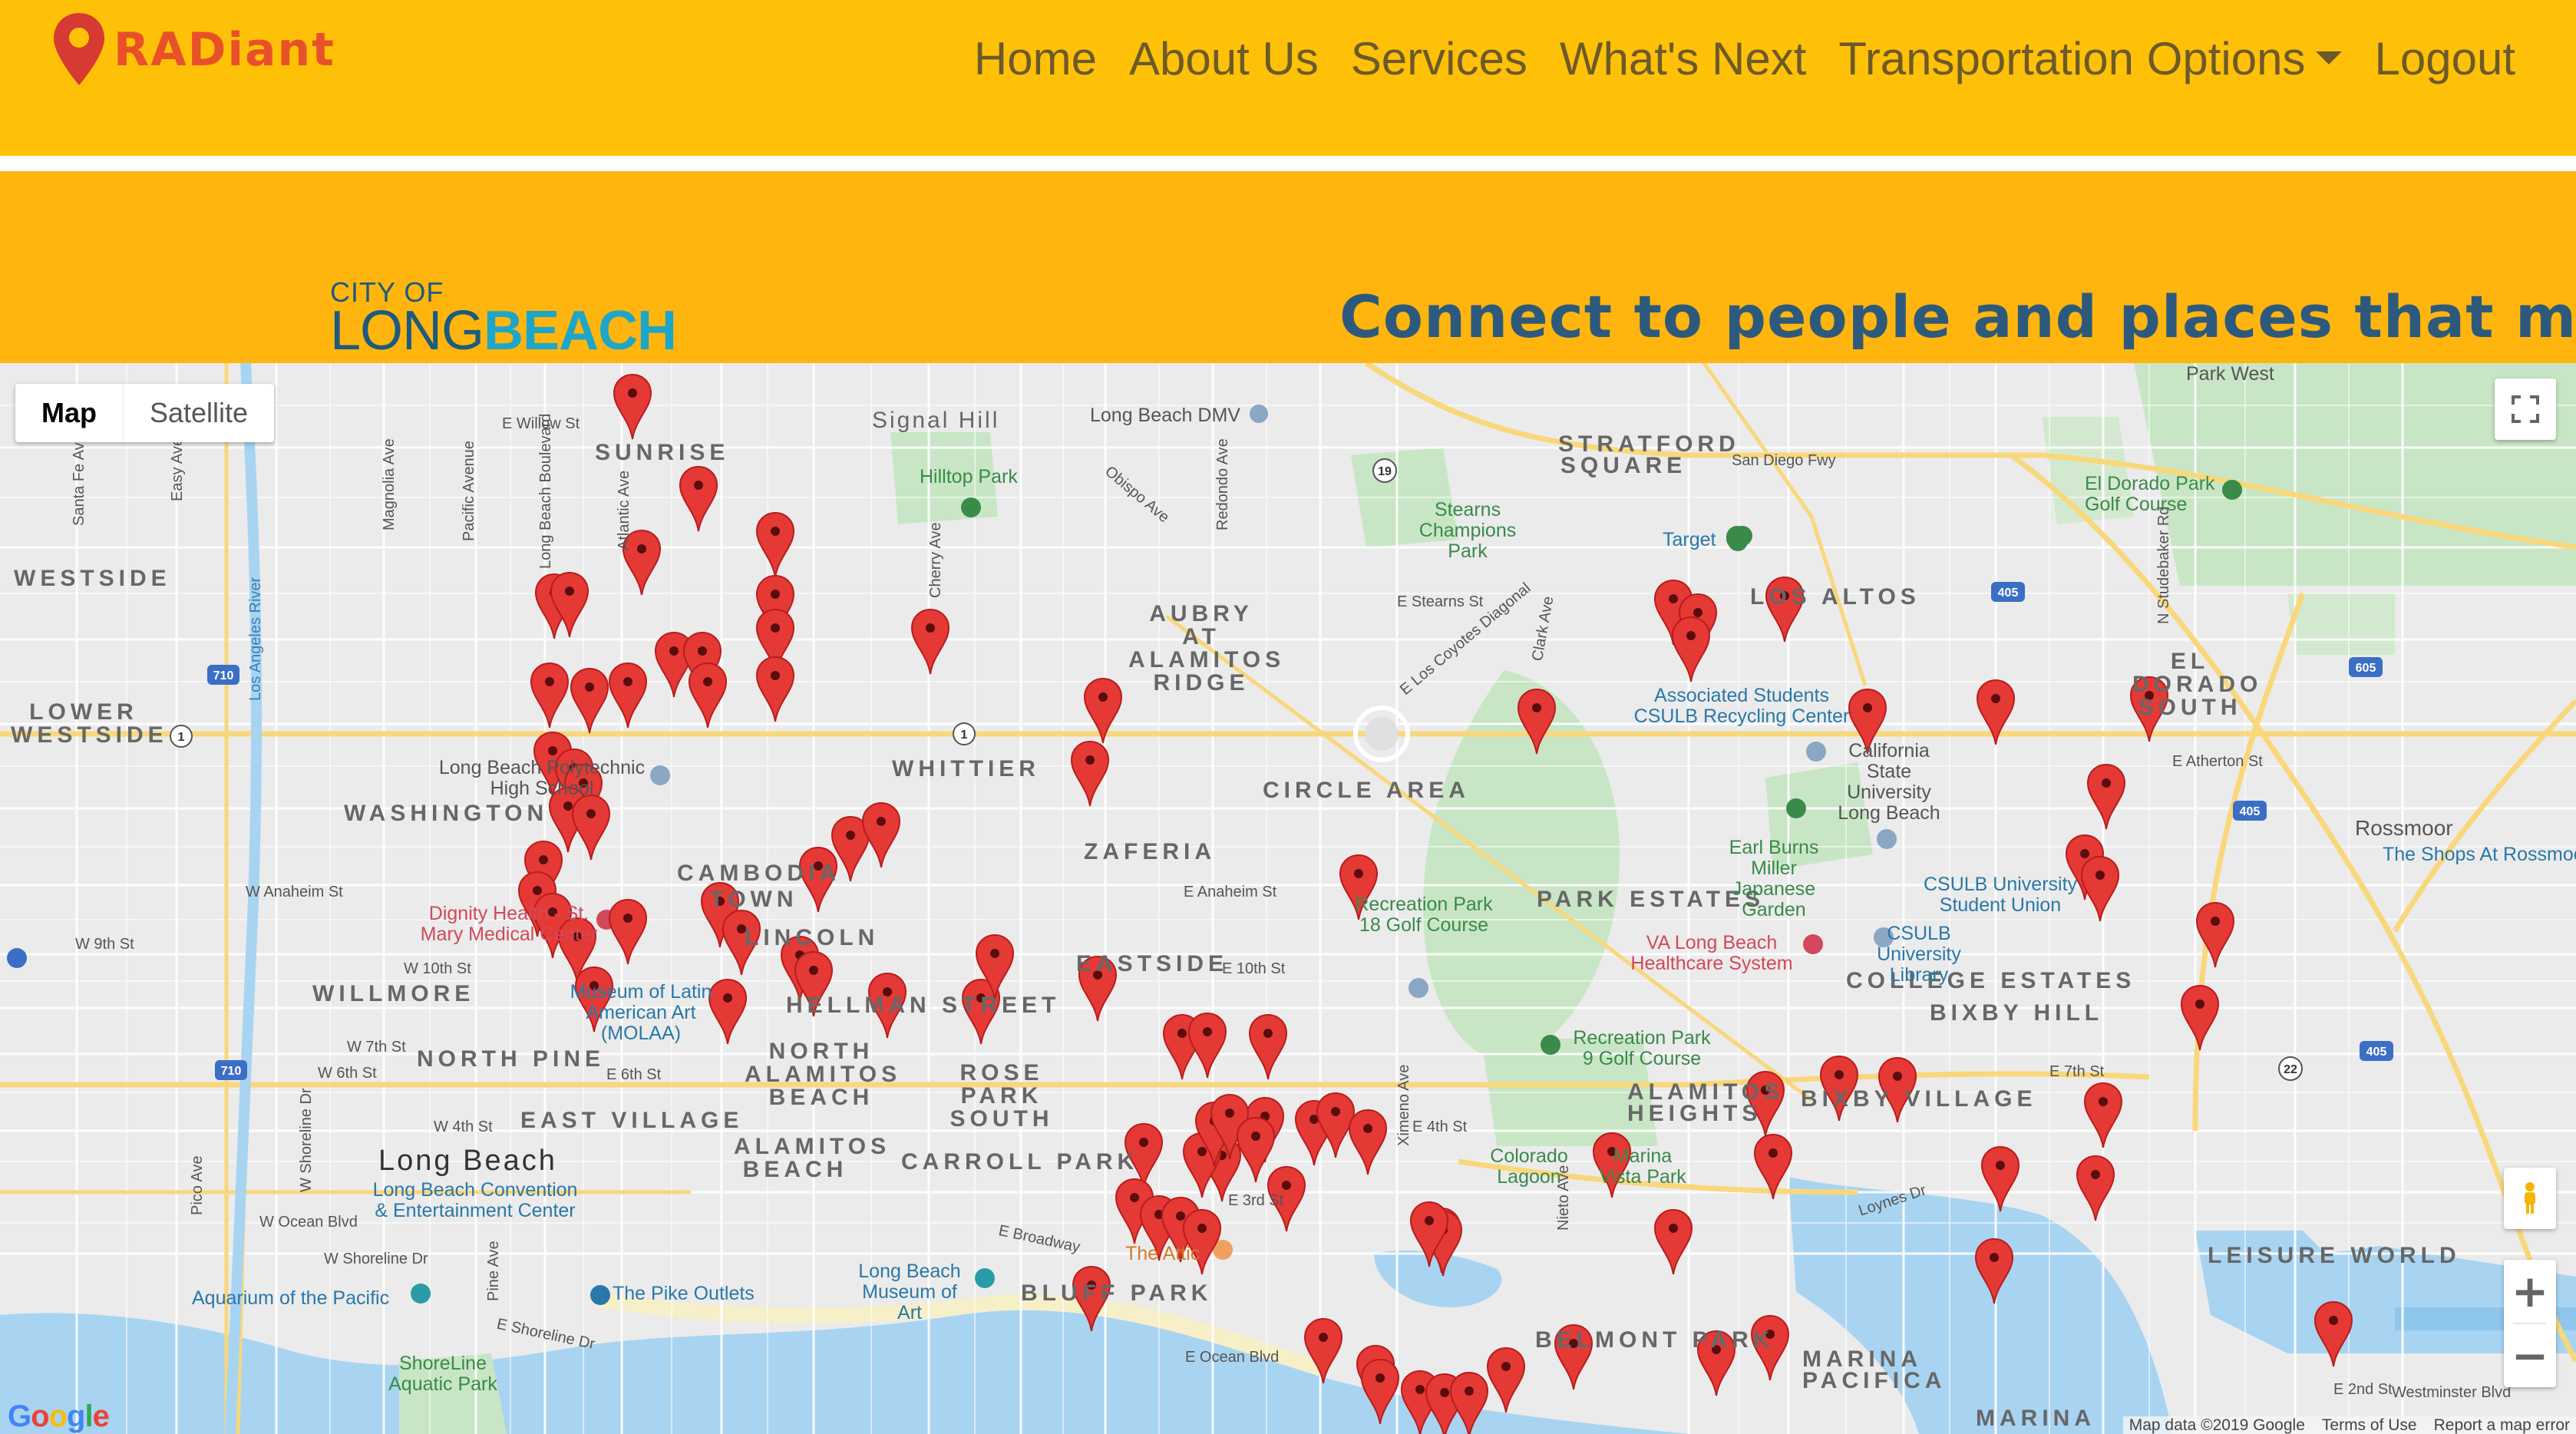  What do you see at coordinates (1889, 782) in the screenshot?
I see `poi-csulb: California State University Long Beach` at bounding box center [1889, 782].